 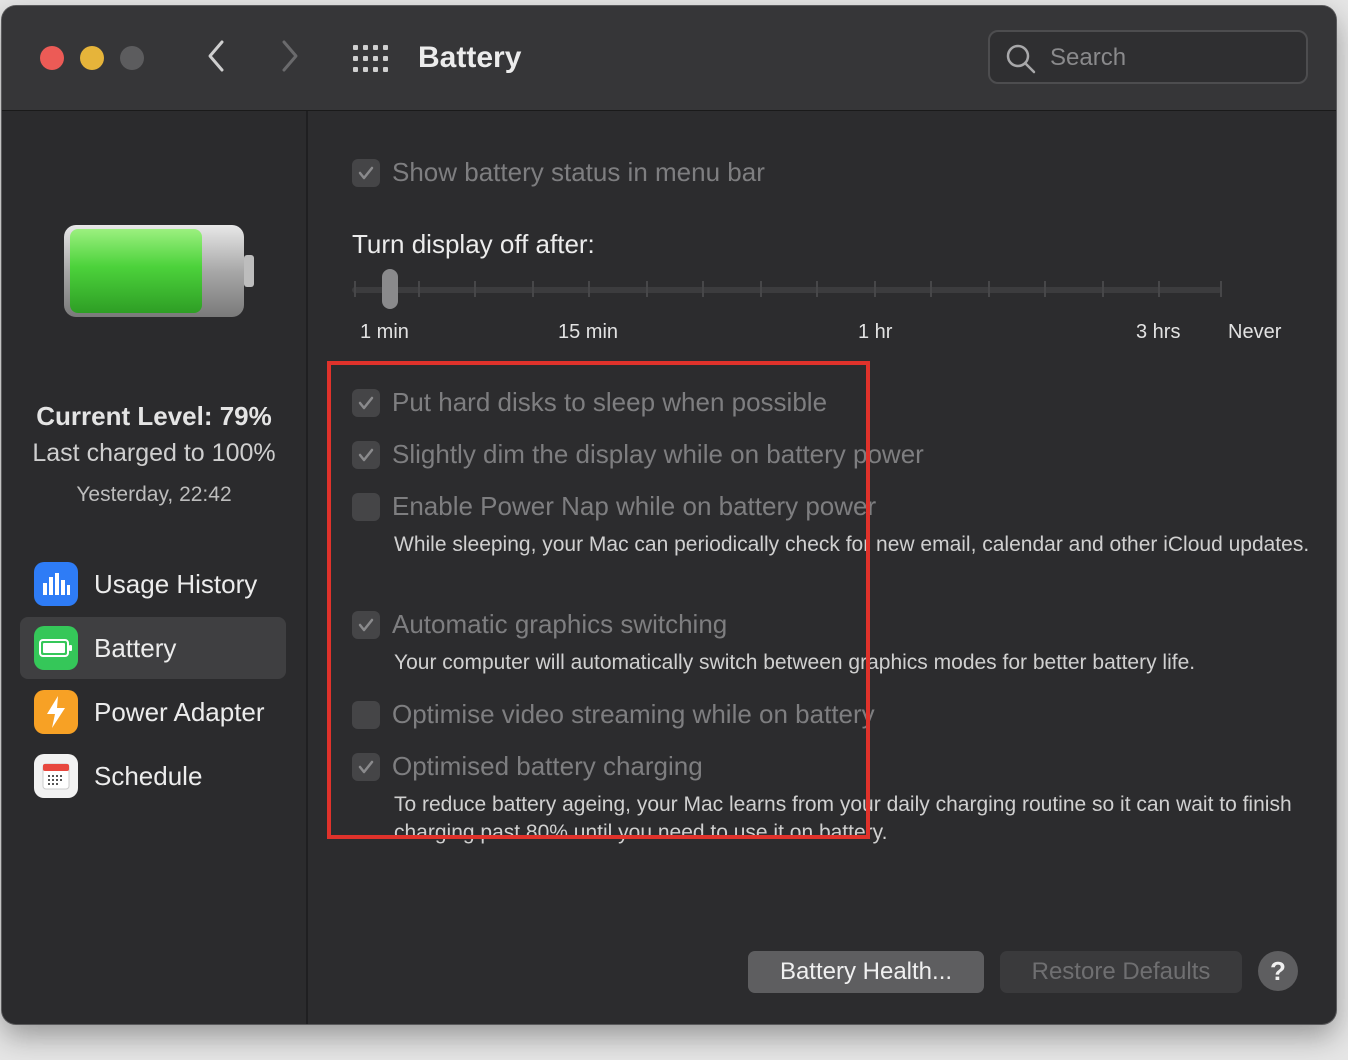 What do you see at coordinates (52, 58) in the screenshot?
I see `close-button` at bounding box center [52, 58].